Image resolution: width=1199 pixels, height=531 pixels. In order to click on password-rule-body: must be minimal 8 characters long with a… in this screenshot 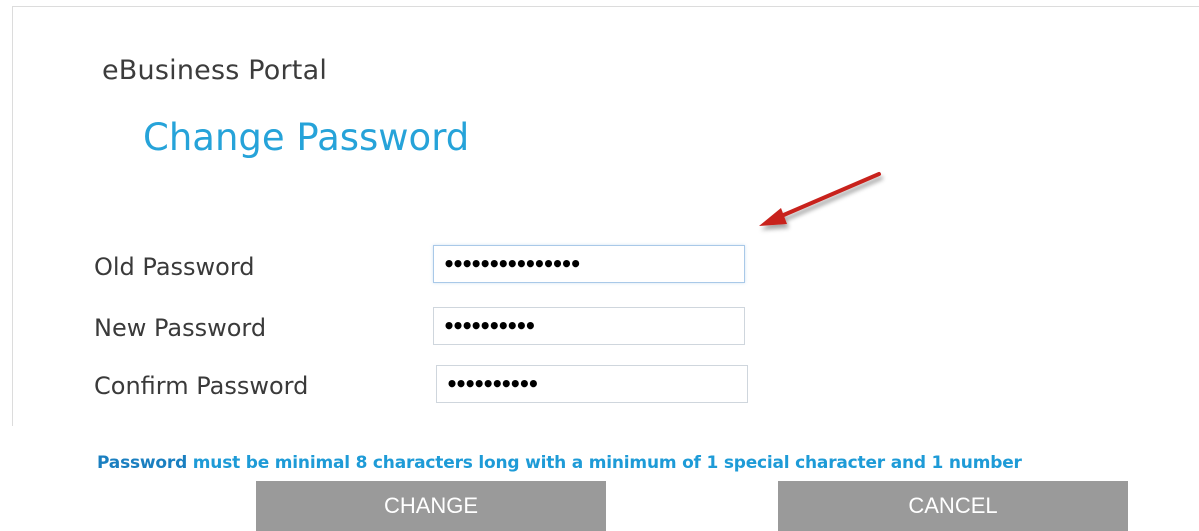, I will do `click(604, 463)`.